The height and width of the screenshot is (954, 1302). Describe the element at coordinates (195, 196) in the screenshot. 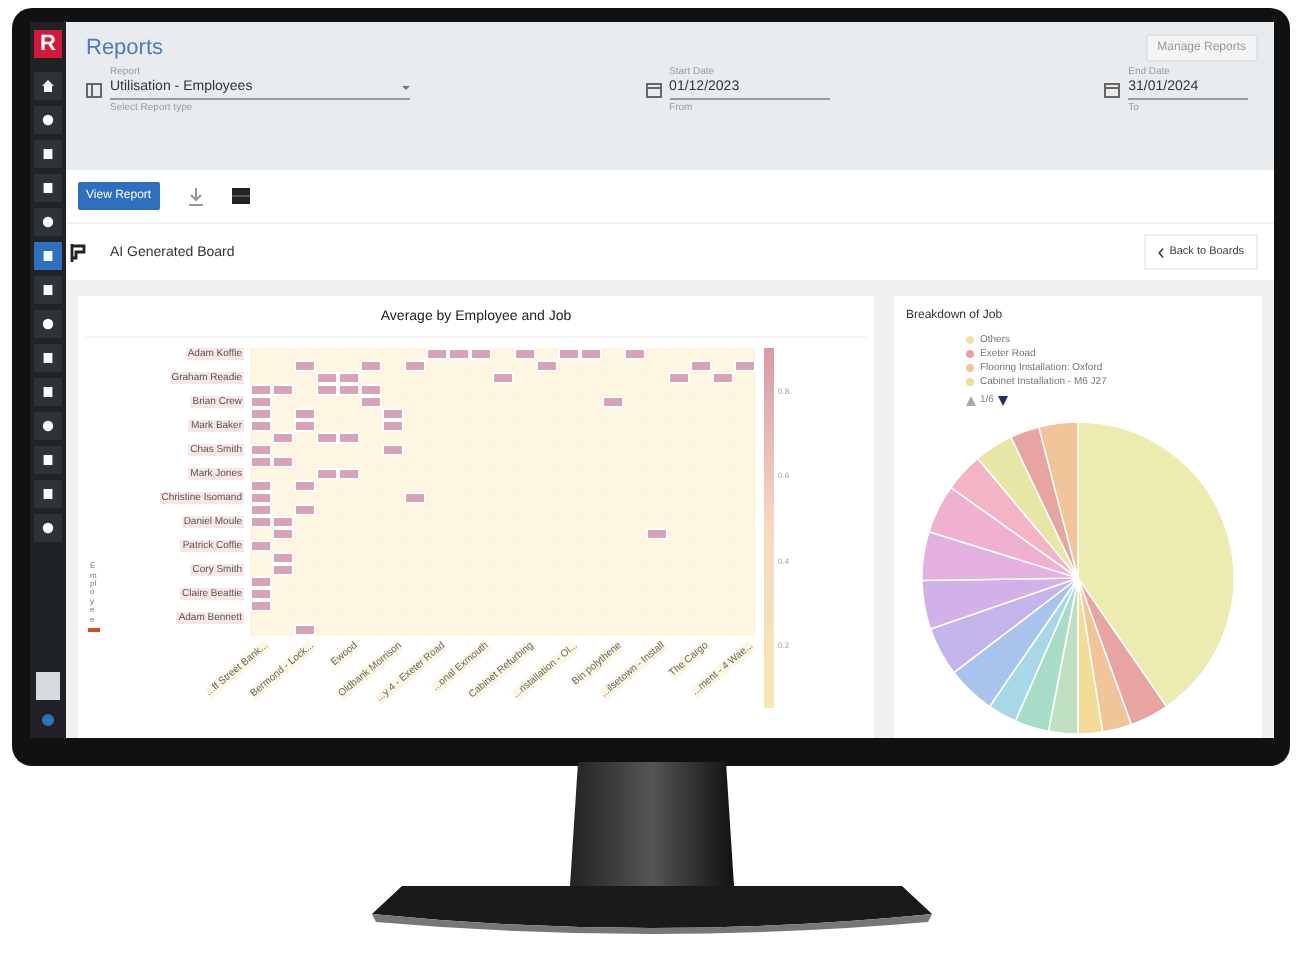

I see `download-icon` at that location.